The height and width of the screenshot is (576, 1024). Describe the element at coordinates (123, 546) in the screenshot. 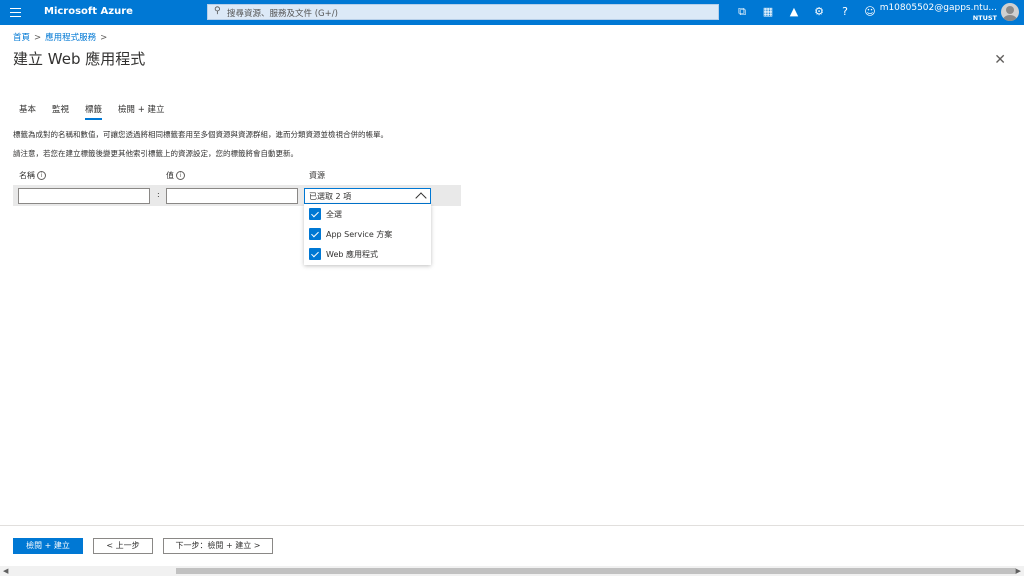

I see `previous-button: < 上一步` at that location.